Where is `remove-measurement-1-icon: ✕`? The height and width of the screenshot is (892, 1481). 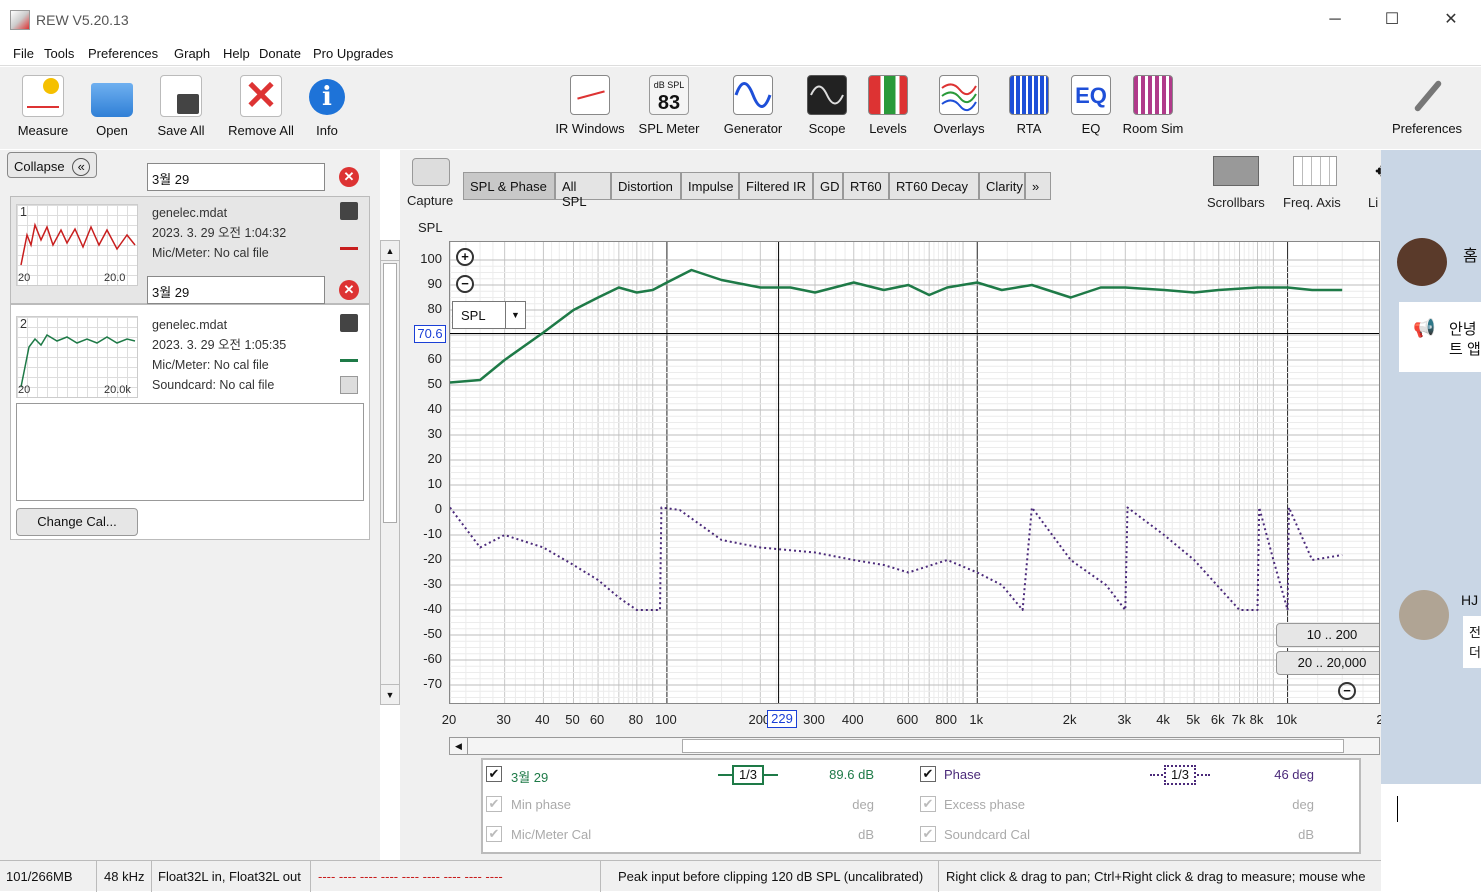
remove-measurement-1-icon: ✕ is located at coordinates (349, 177).